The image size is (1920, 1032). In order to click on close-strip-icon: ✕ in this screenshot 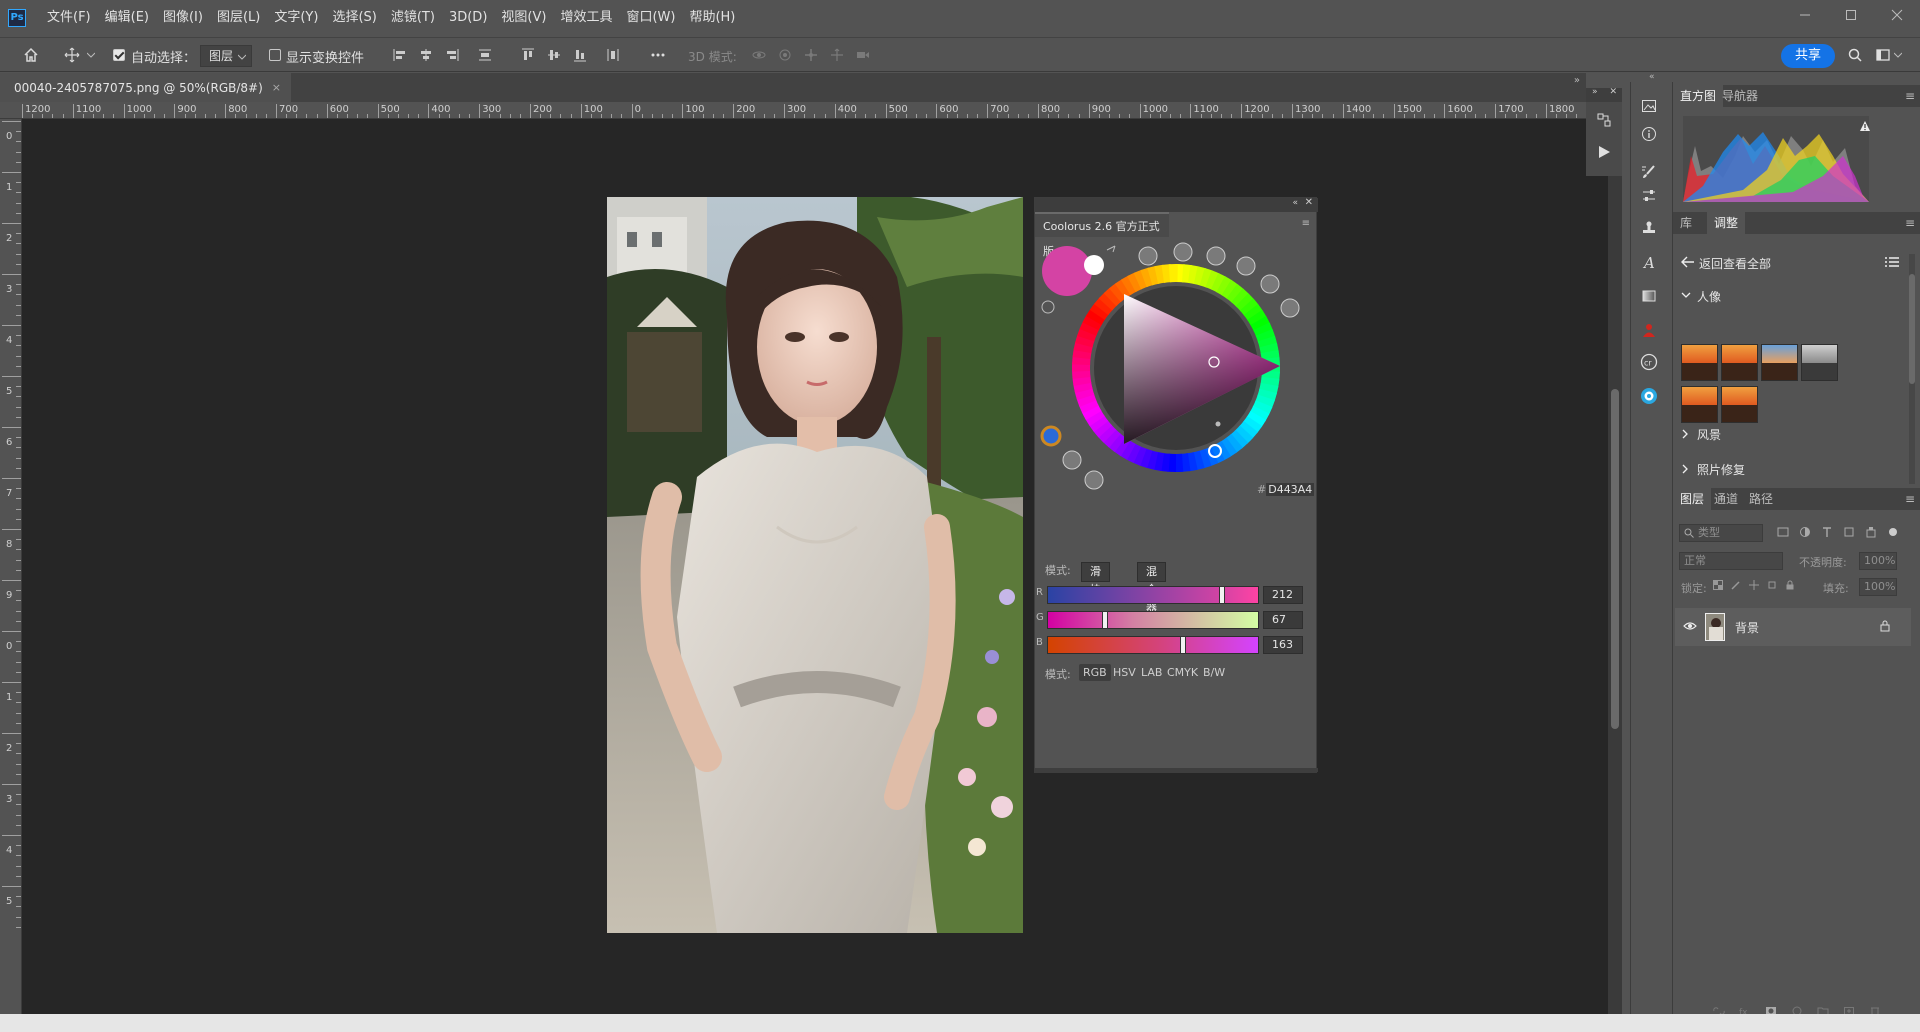, I will do `click(1613, 92)`.